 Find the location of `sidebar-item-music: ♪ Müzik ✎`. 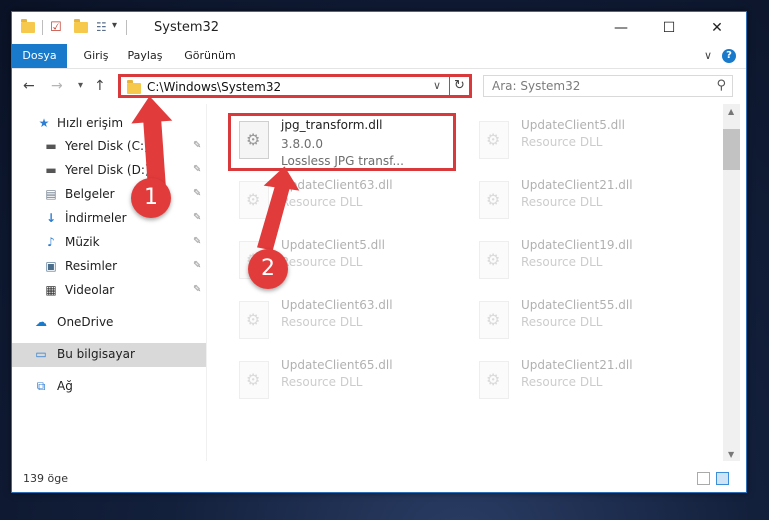

sidebar-item-music: ♪ Müzik ✎ is located at coordinates (109, 243).